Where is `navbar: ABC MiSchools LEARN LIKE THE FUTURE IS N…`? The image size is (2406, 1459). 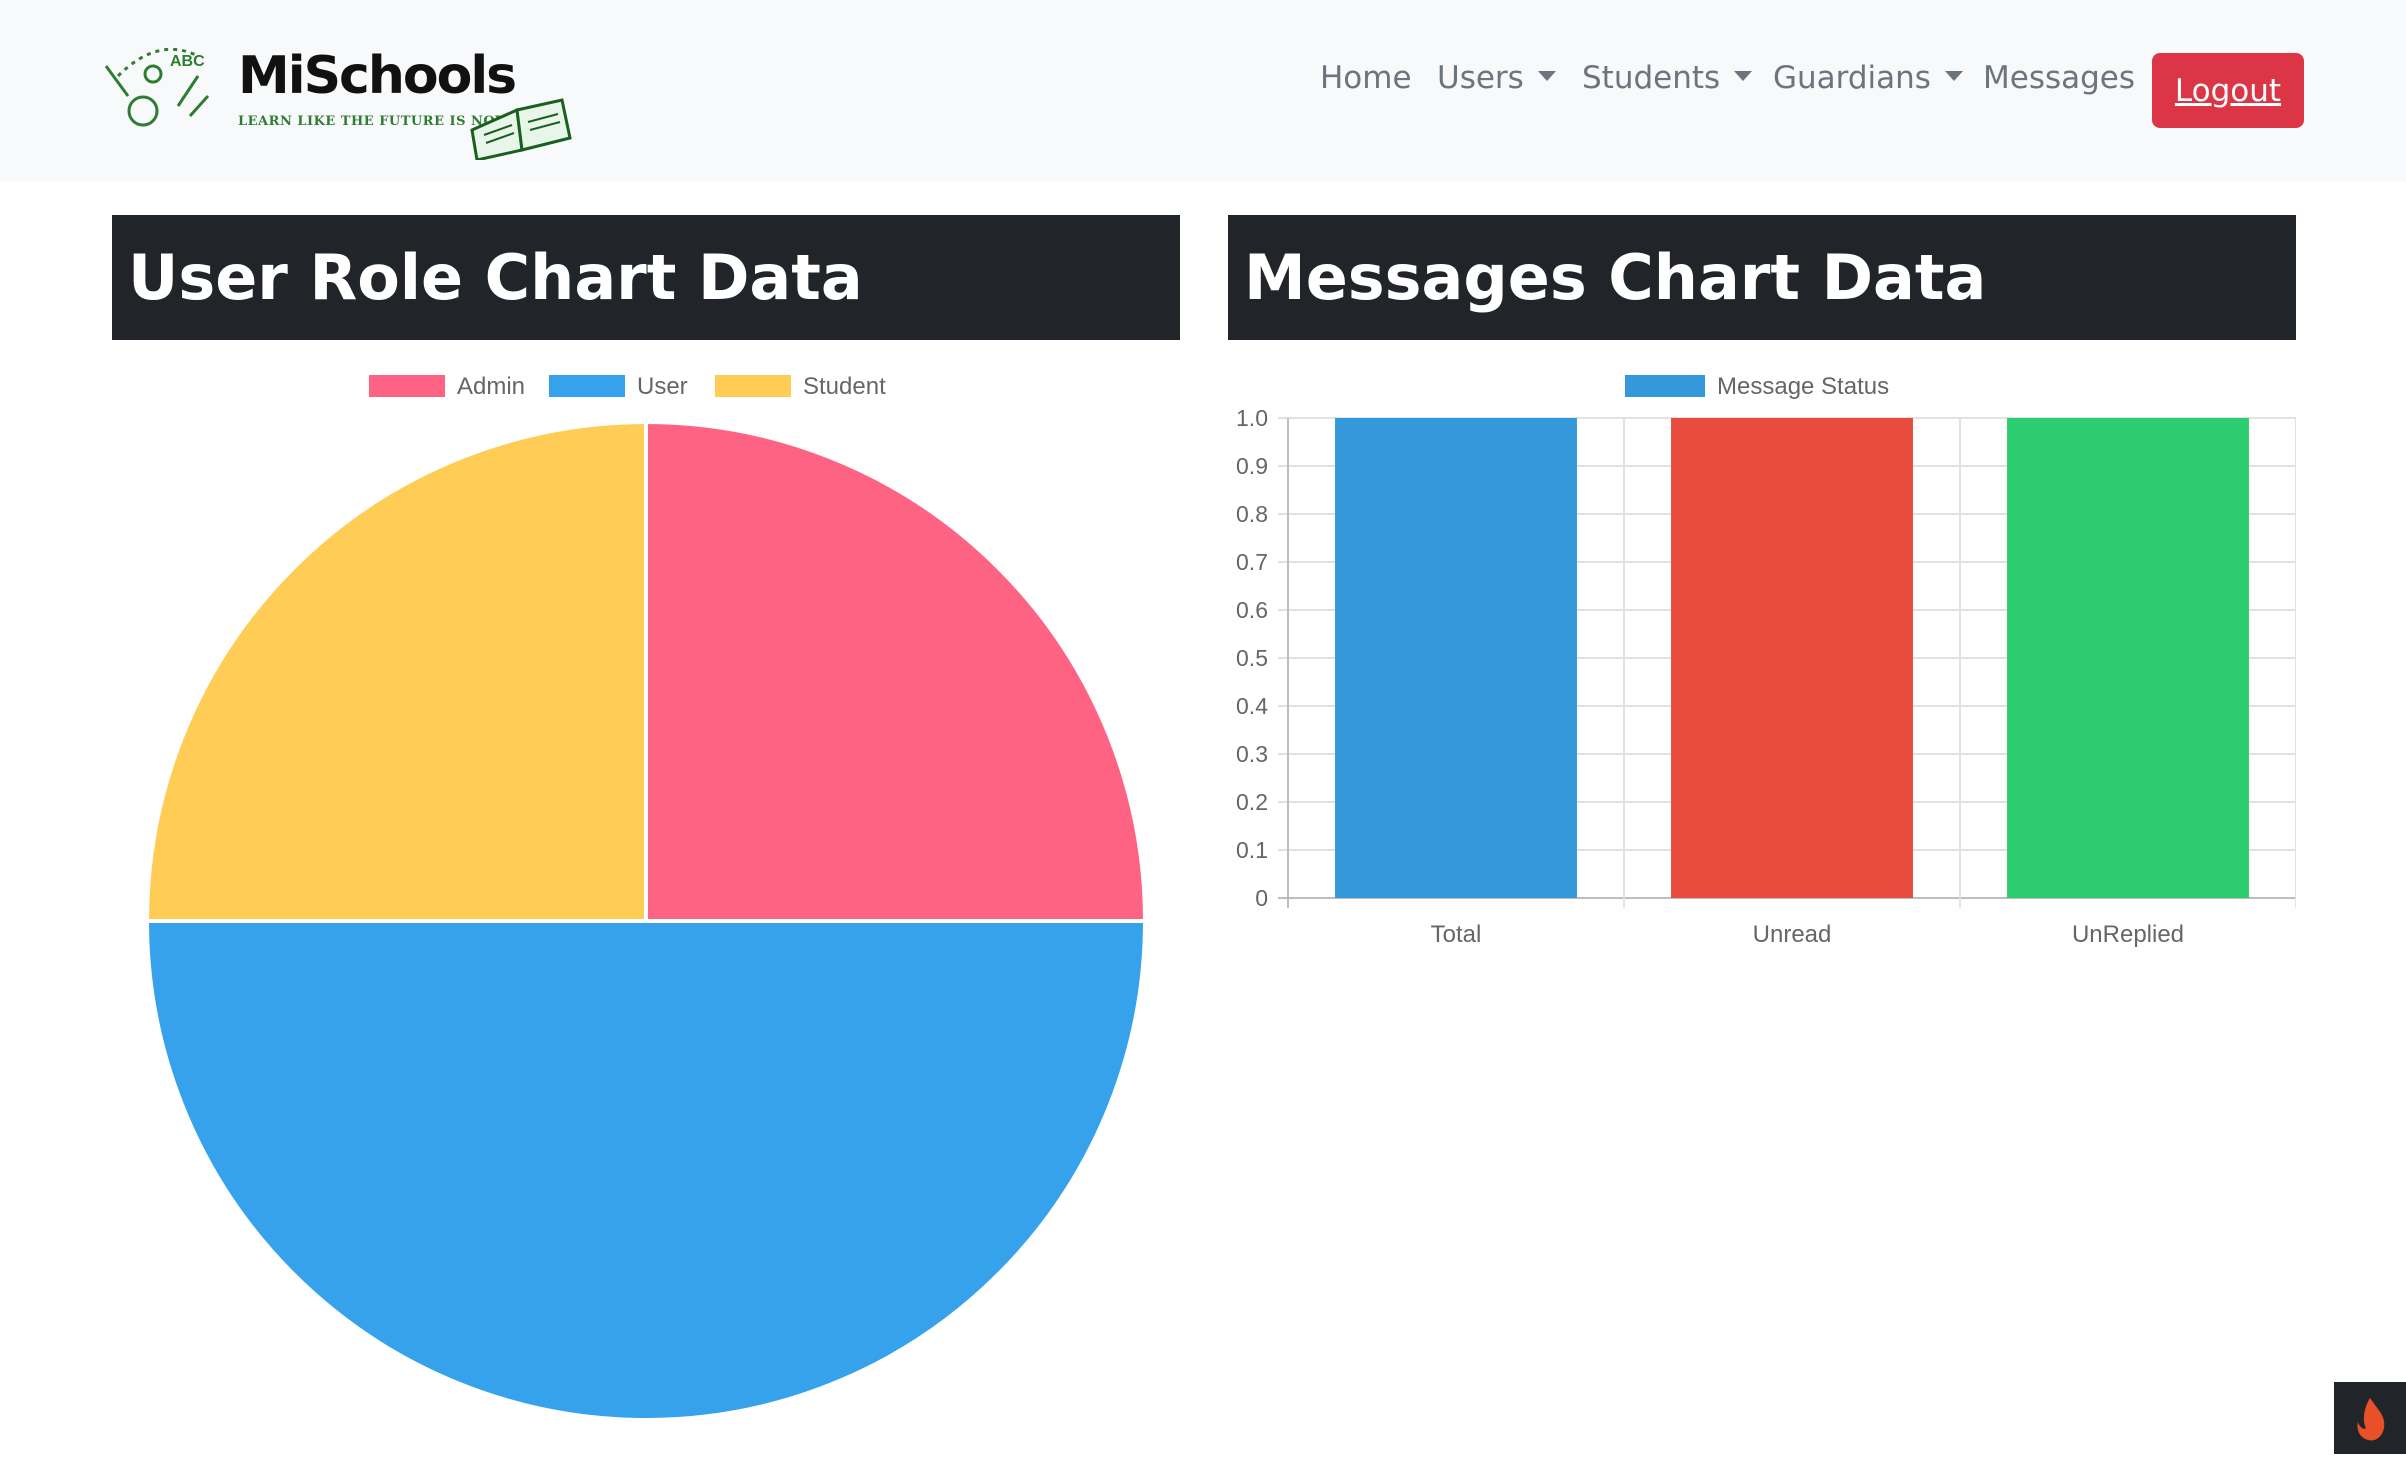 navbar: ABC MiSchools LEARN LIKE THE FUTURE IS N… is located at coordinates (1203, 90).